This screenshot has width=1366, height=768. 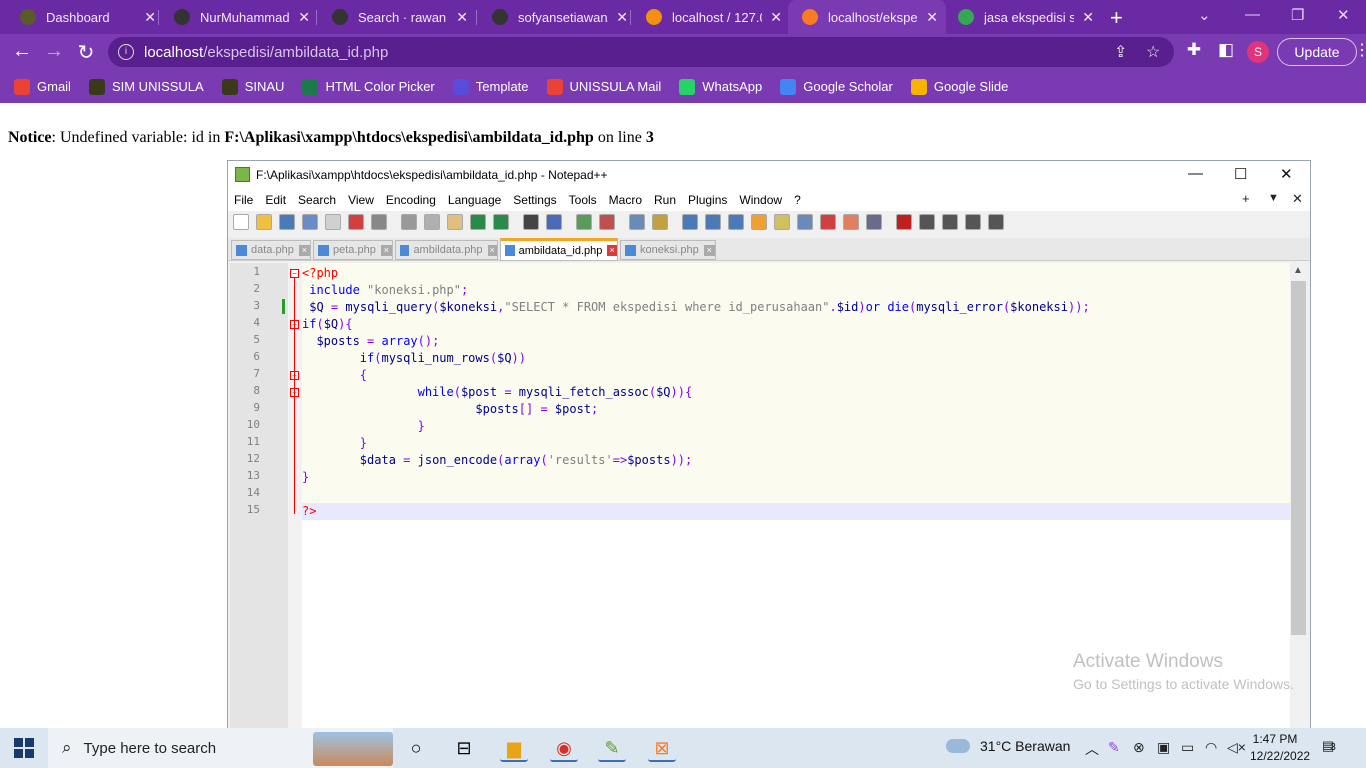 What do you see at coordinates (1273, 198) in the screenshot?
I see `tab-list-down-icon: ▼` at bounding box center [1273, 198].